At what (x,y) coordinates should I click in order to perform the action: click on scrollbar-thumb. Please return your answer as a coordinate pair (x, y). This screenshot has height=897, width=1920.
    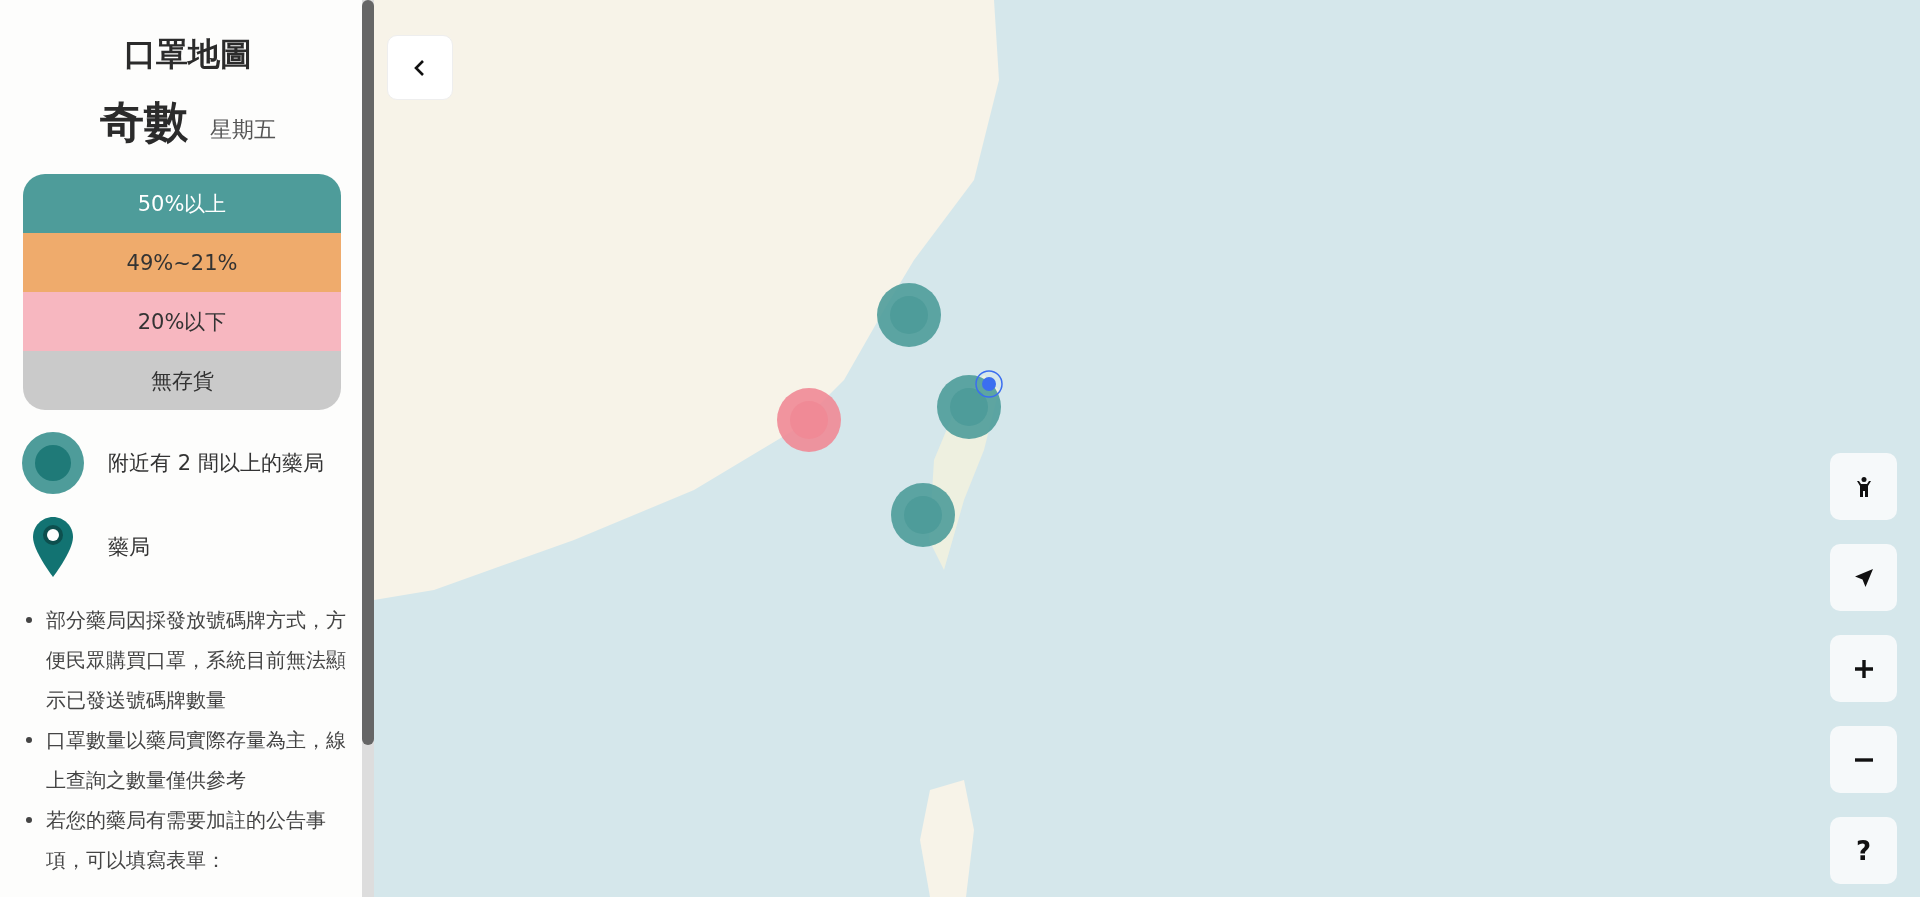
    Looking at the image, I should click on (368, 372).